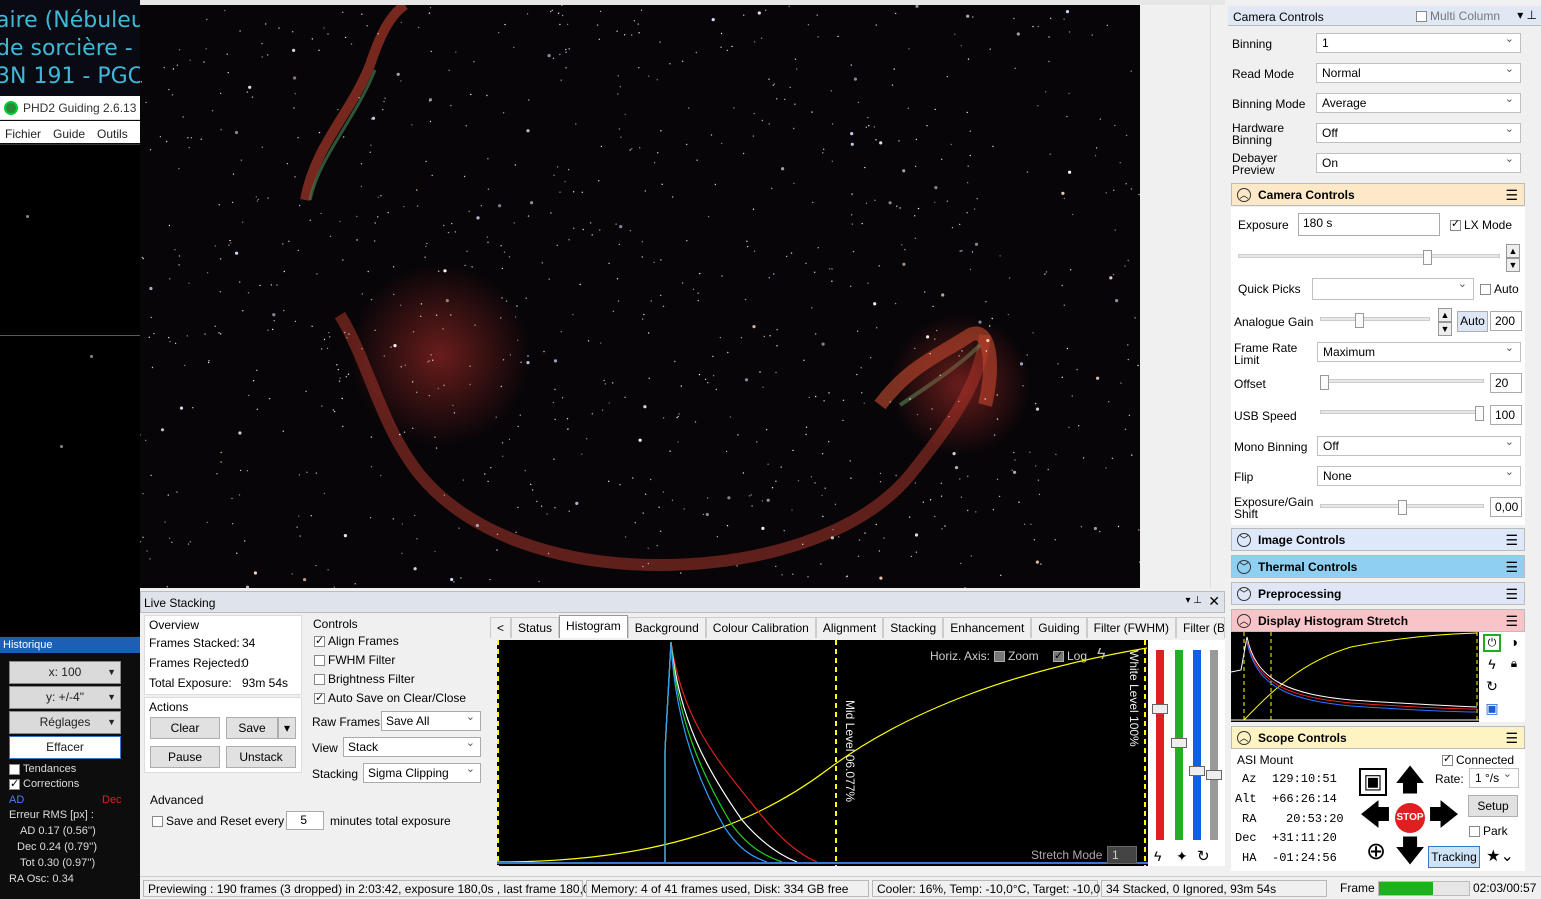  What do you see at coordinates (1101, 655) in the screenshot?
I see `auto-stretch-icon: ϟ` at bounding box center [1101, 655].